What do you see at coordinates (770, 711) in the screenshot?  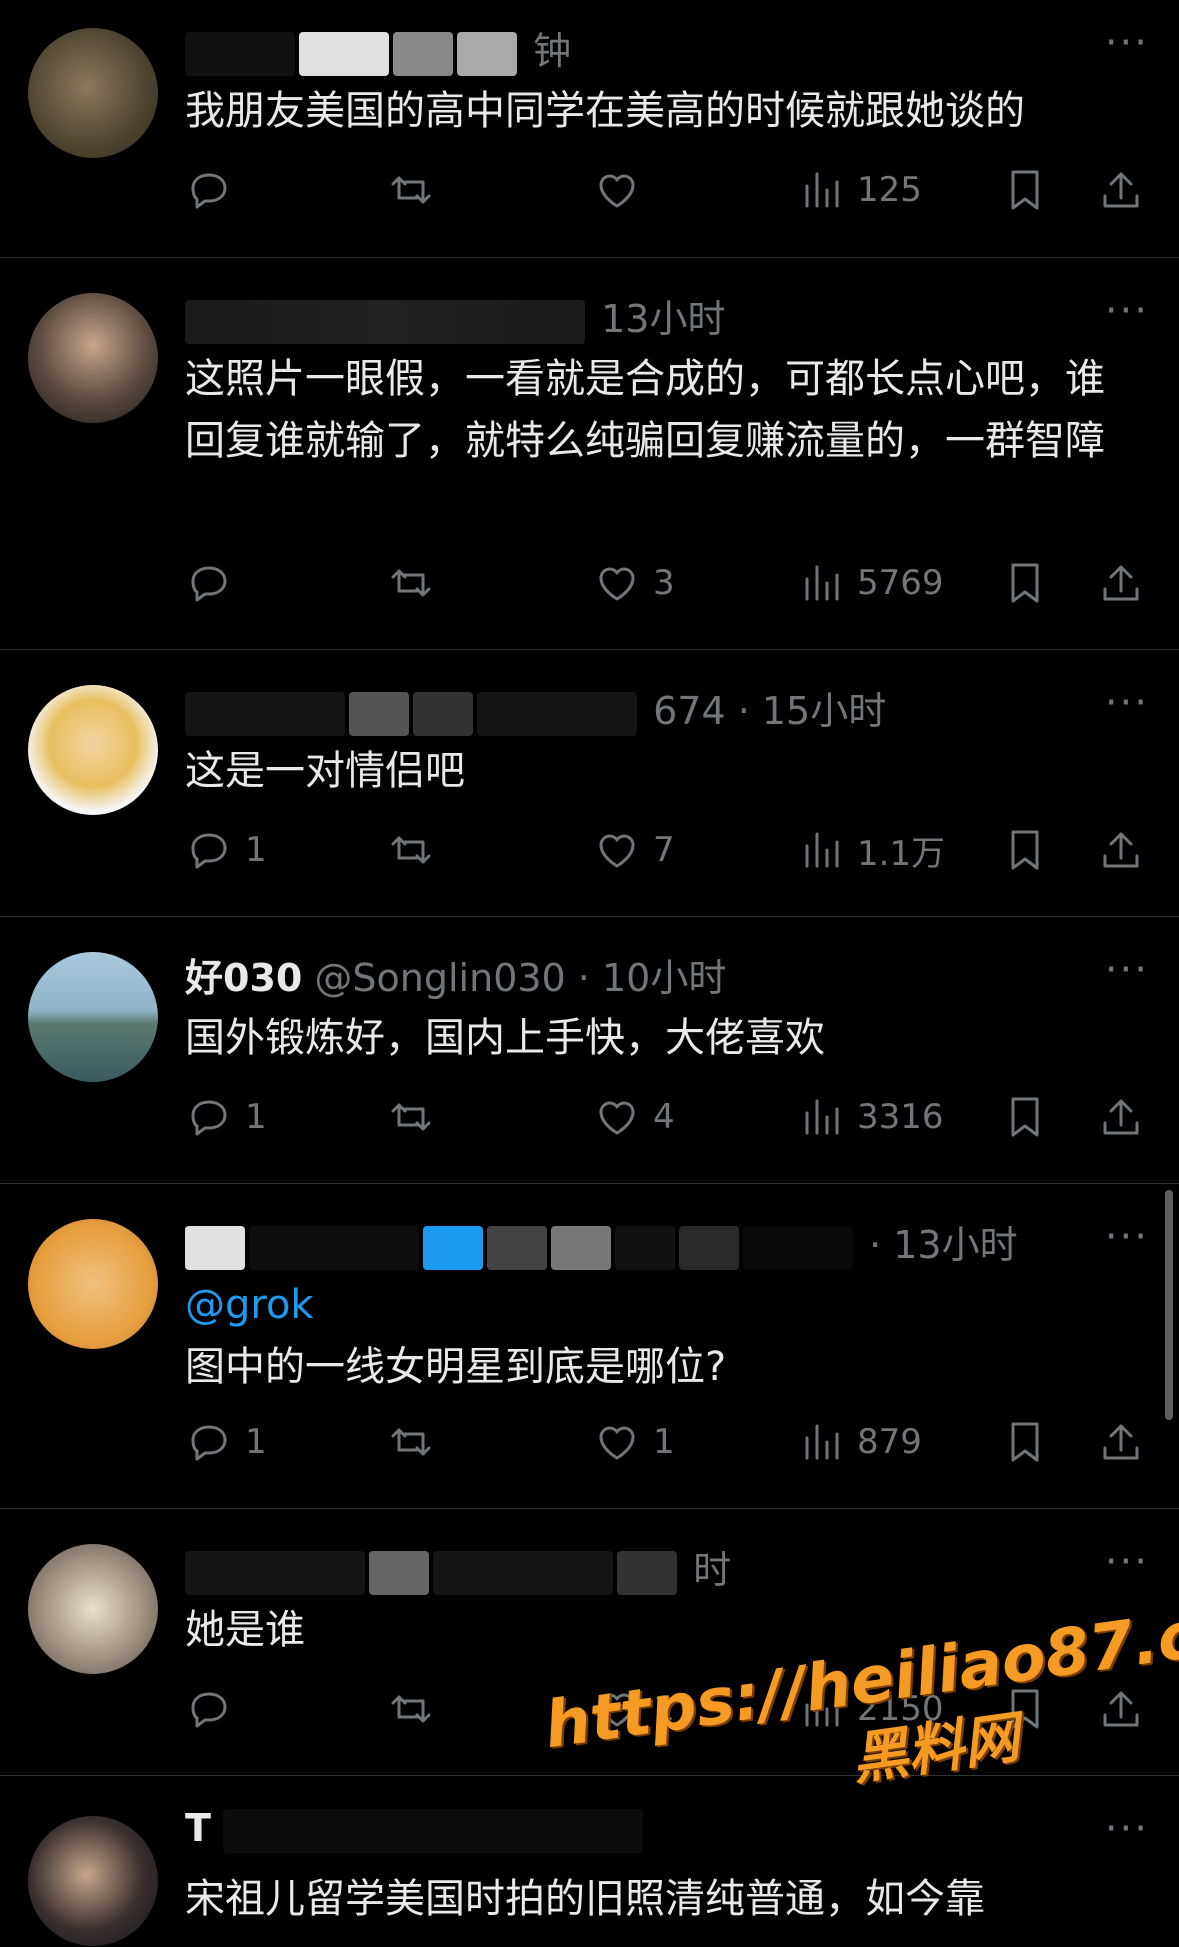 I see `handle-time: 674 · 15小时` at bounding box center [770, 711].